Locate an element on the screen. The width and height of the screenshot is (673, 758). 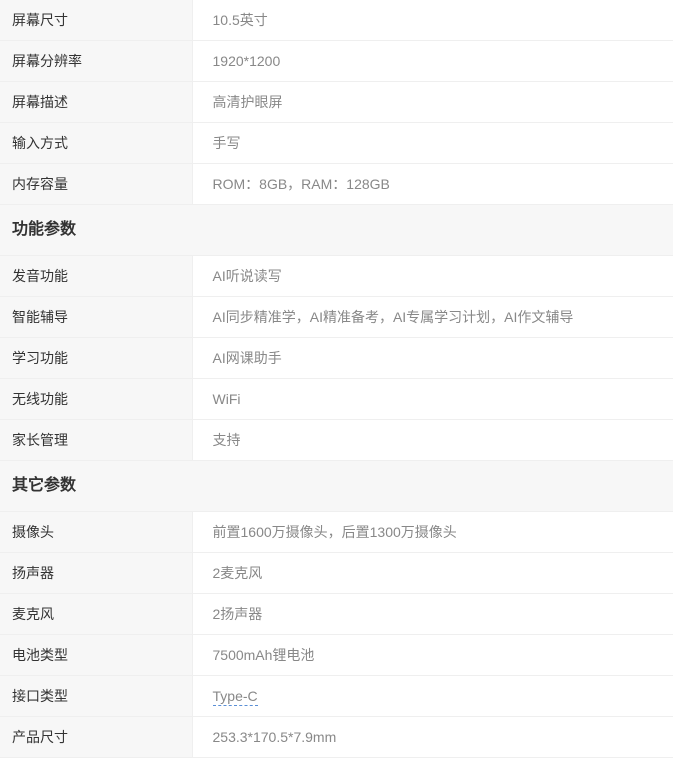
section-title: 功能参数 is located at coordinates (336, 230).